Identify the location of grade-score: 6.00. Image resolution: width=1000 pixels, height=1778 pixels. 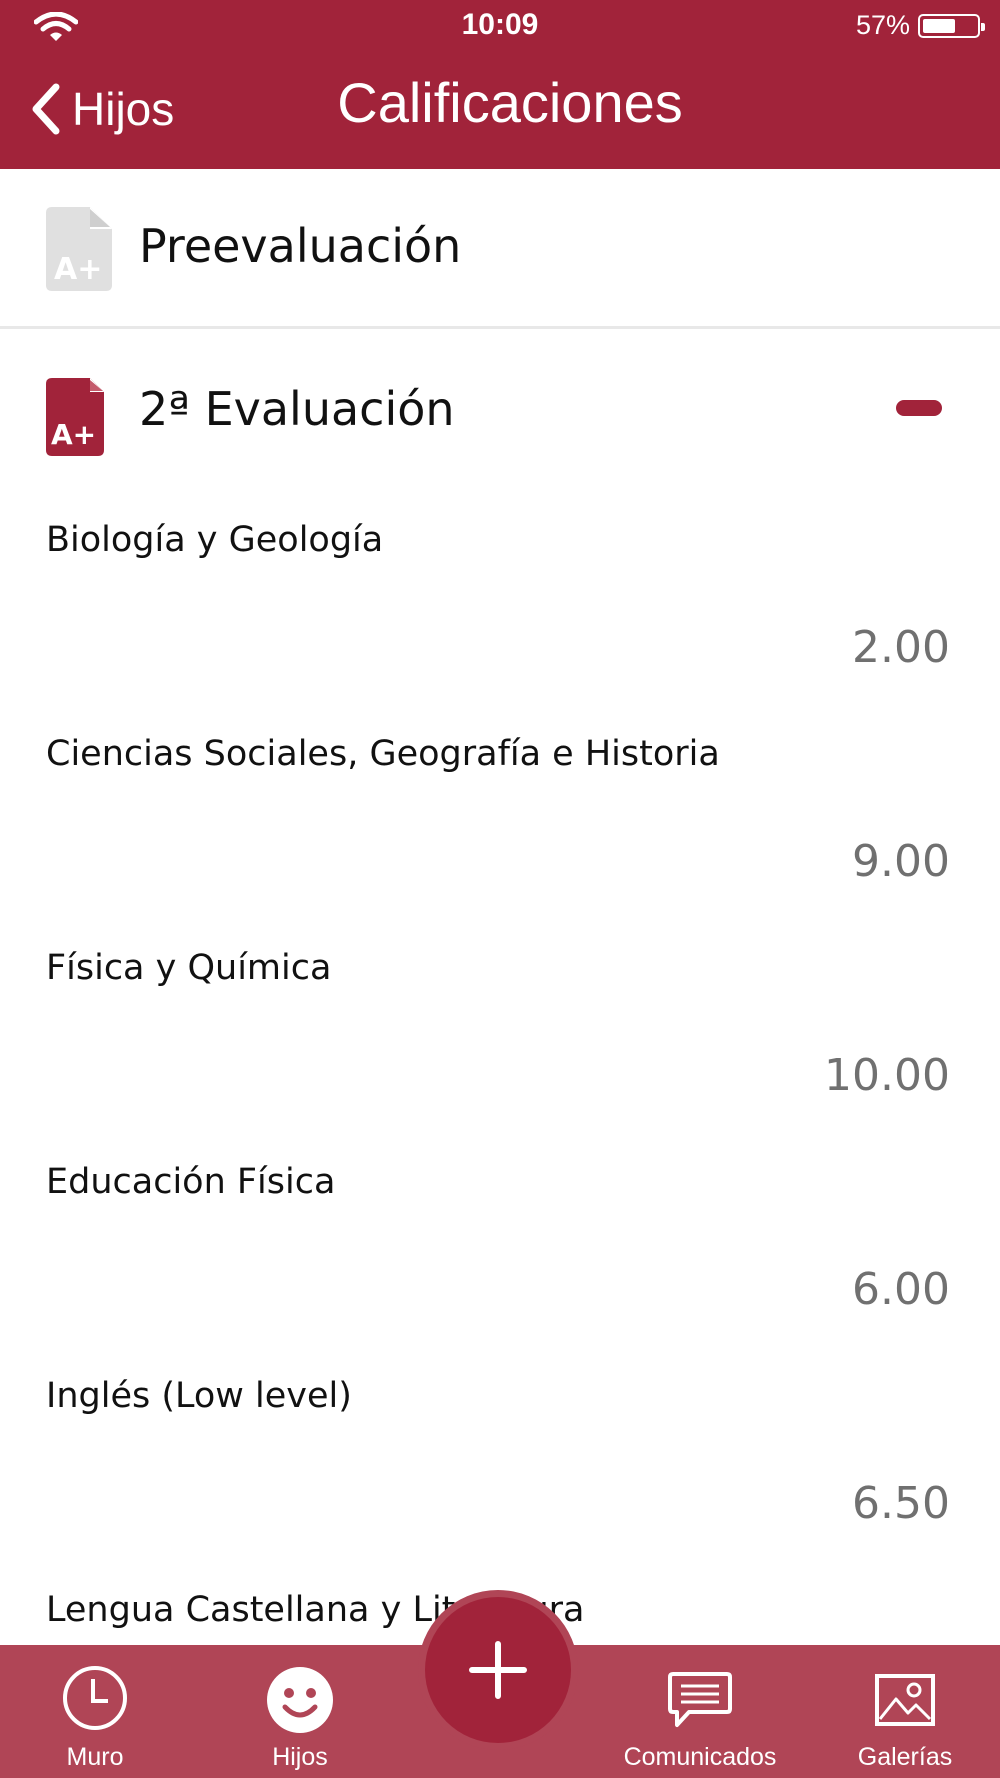
(901, 1289).